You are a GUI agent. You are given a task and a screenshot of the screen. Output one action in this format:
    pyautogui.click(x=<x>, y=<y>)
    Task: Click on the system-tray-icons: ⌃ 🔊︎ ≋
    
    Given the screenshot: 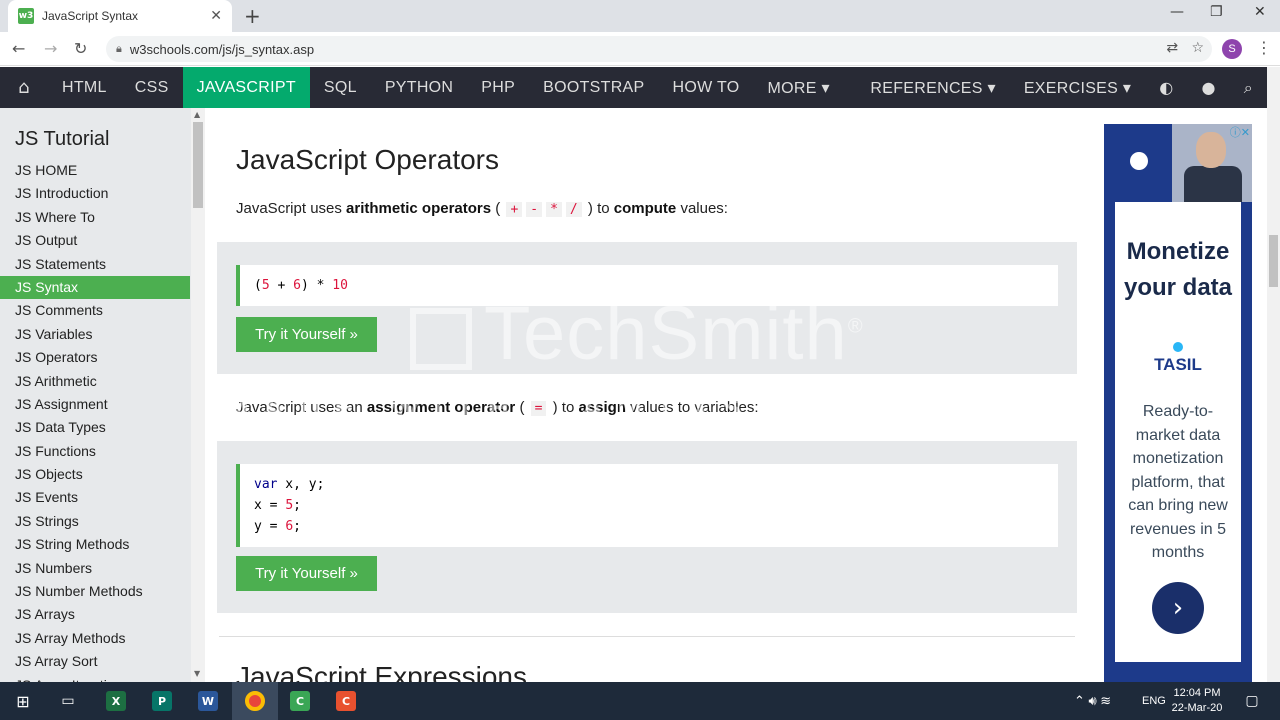 What is the action you would take?
    pyautogui.click(x=1109, y=701)
    